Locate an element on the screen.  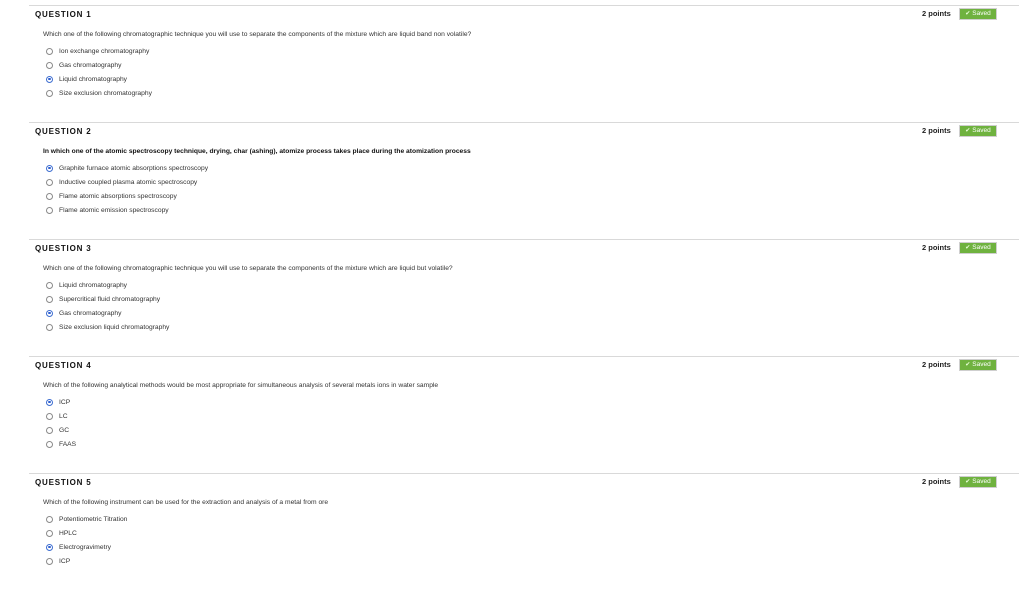
answer-option: Flame atomic absorptions spectroscopy is located at coordinates (127, 196).